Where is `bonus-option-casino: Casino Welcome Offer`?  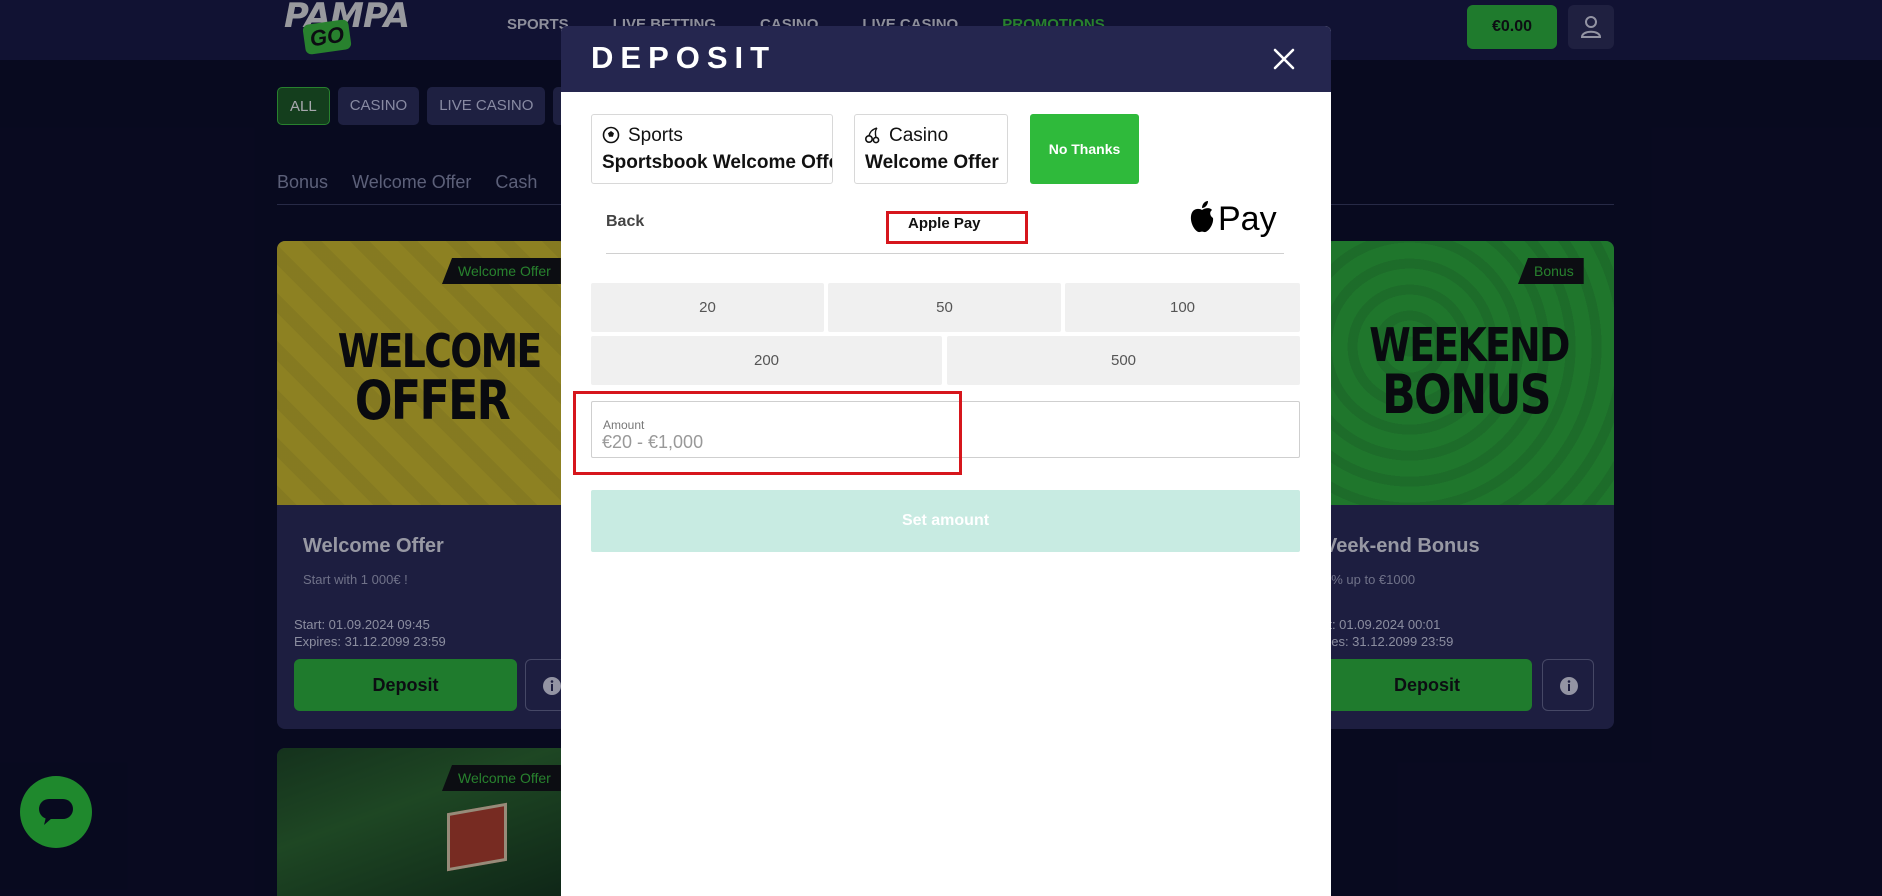 bonus-option-casino: Casino Welcome Offer is located at coordinates (931, 149).